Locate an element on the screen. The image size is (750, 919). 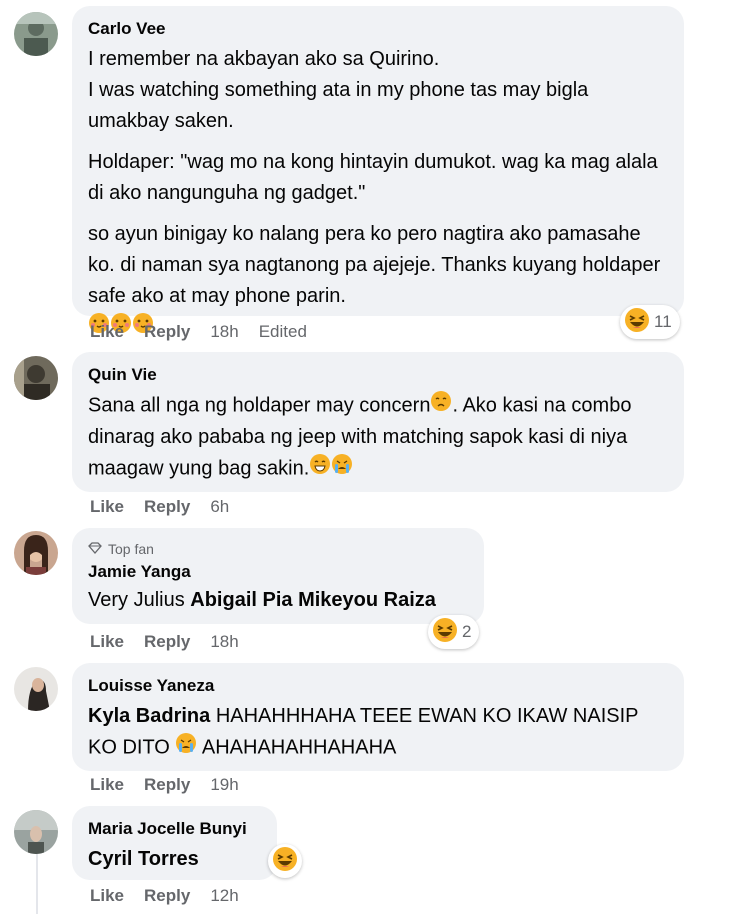
timestamp: 6h is located at coordinates (219, 507).